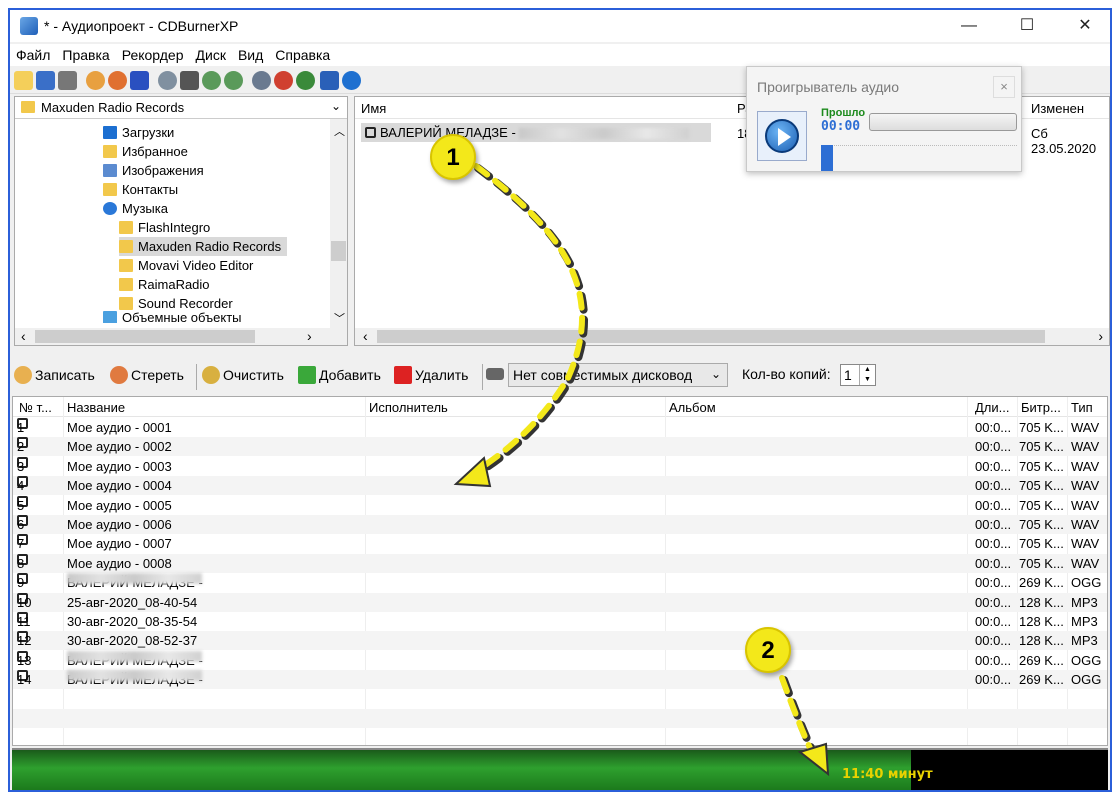  Describe the element at coordinates (768, 650) in the screenshot. I see `annotation-badge-2: 2` at that location.